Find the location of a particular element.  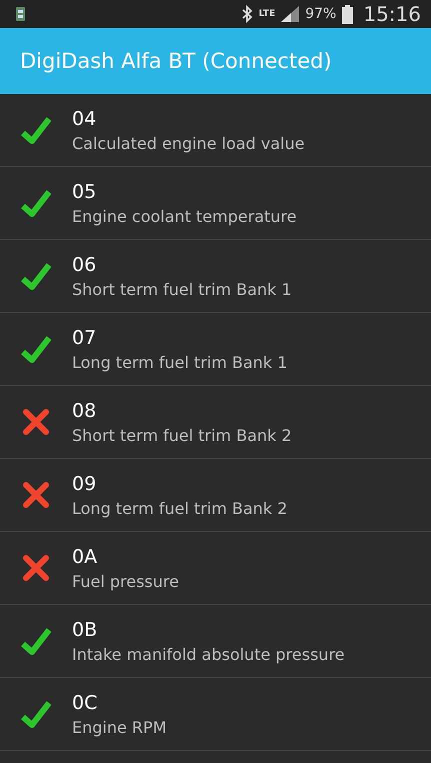

pid-name: Long term fuel trim Bank 1 is located at coordinates (180, 362).